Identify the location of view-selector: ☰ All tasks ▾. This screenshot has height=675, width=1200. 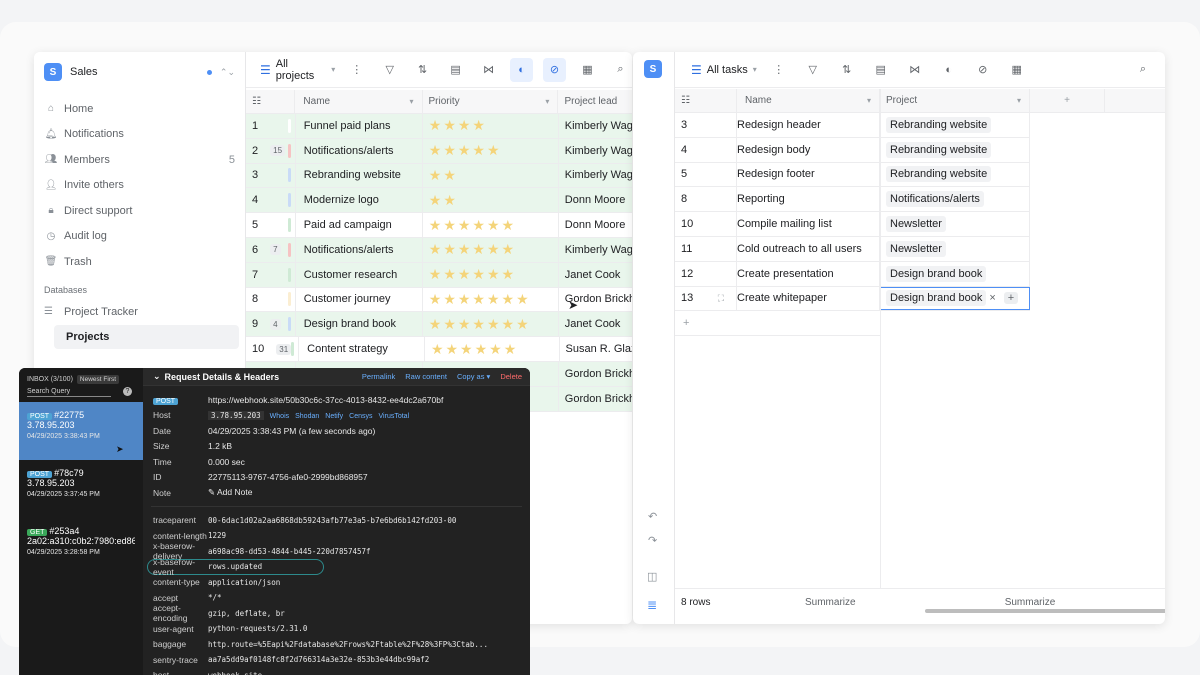
(724, 70).